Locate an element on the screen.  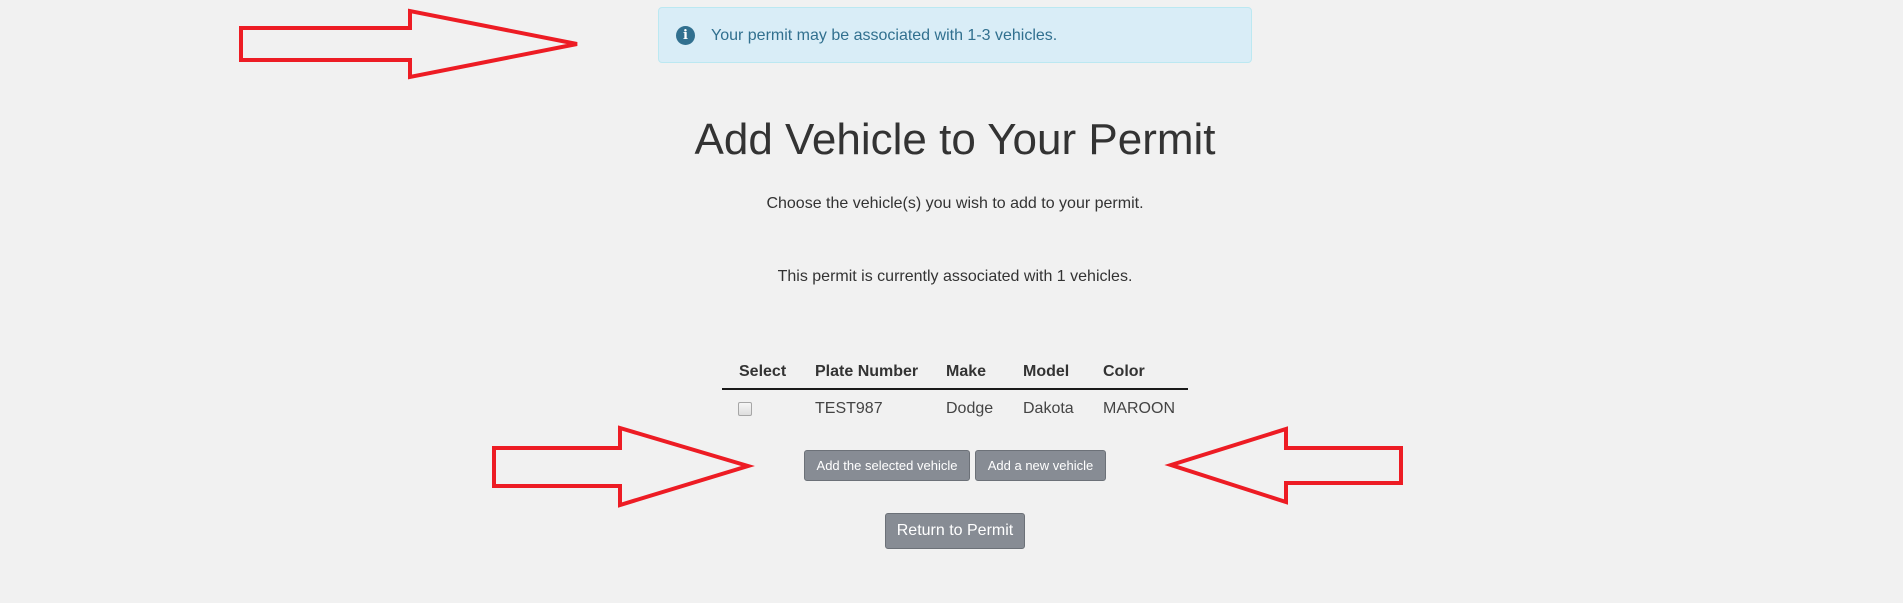
color-cell: MAROON is located at coordinates (1139, 408).